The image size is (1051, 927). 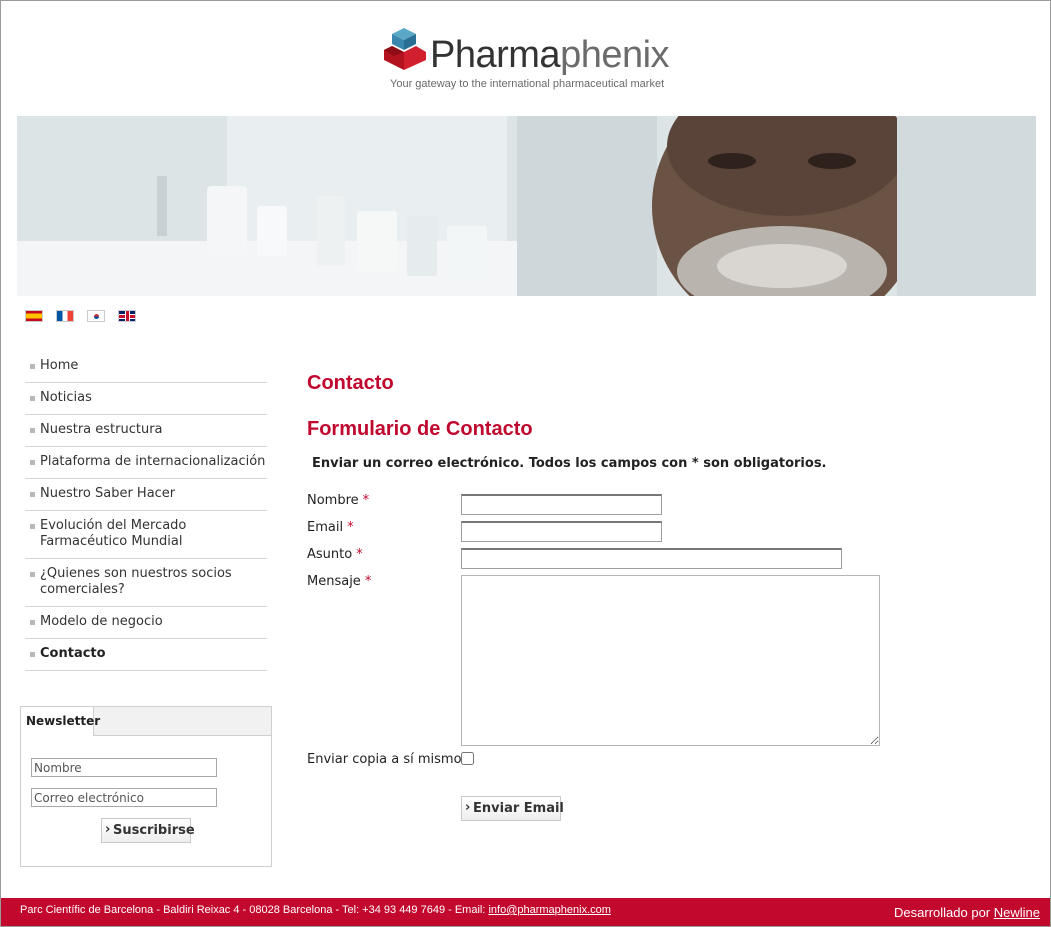 What do you see at coordinates (335, 554) in the screenshot?
I see `asunto-label: Asunto *` at bounding box center [335, 554].